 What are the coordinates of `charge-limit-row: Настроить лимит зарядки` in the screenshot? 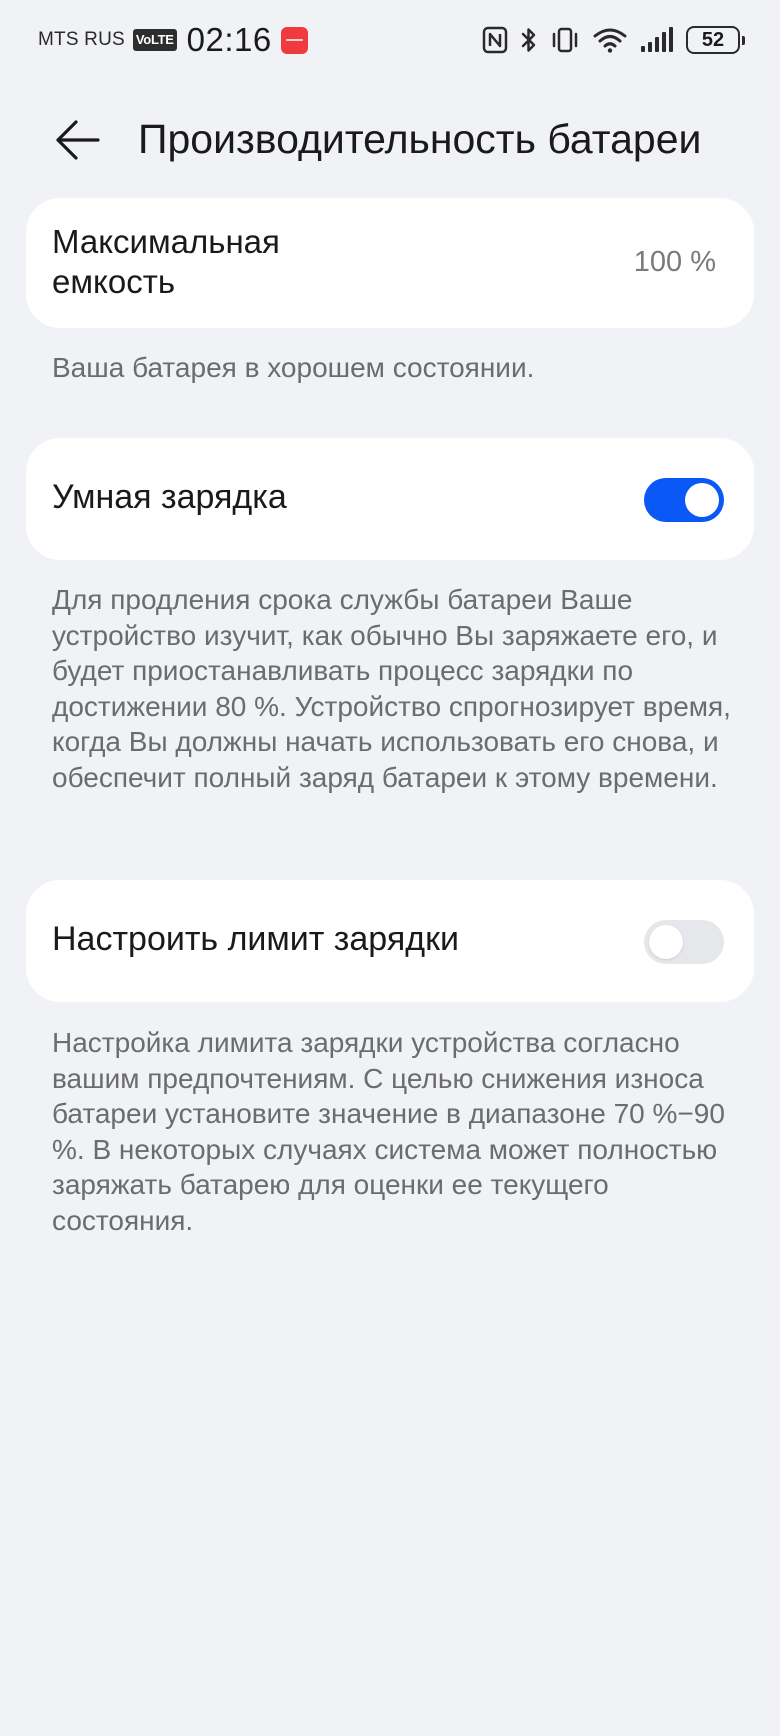 It's located at (390, 941).